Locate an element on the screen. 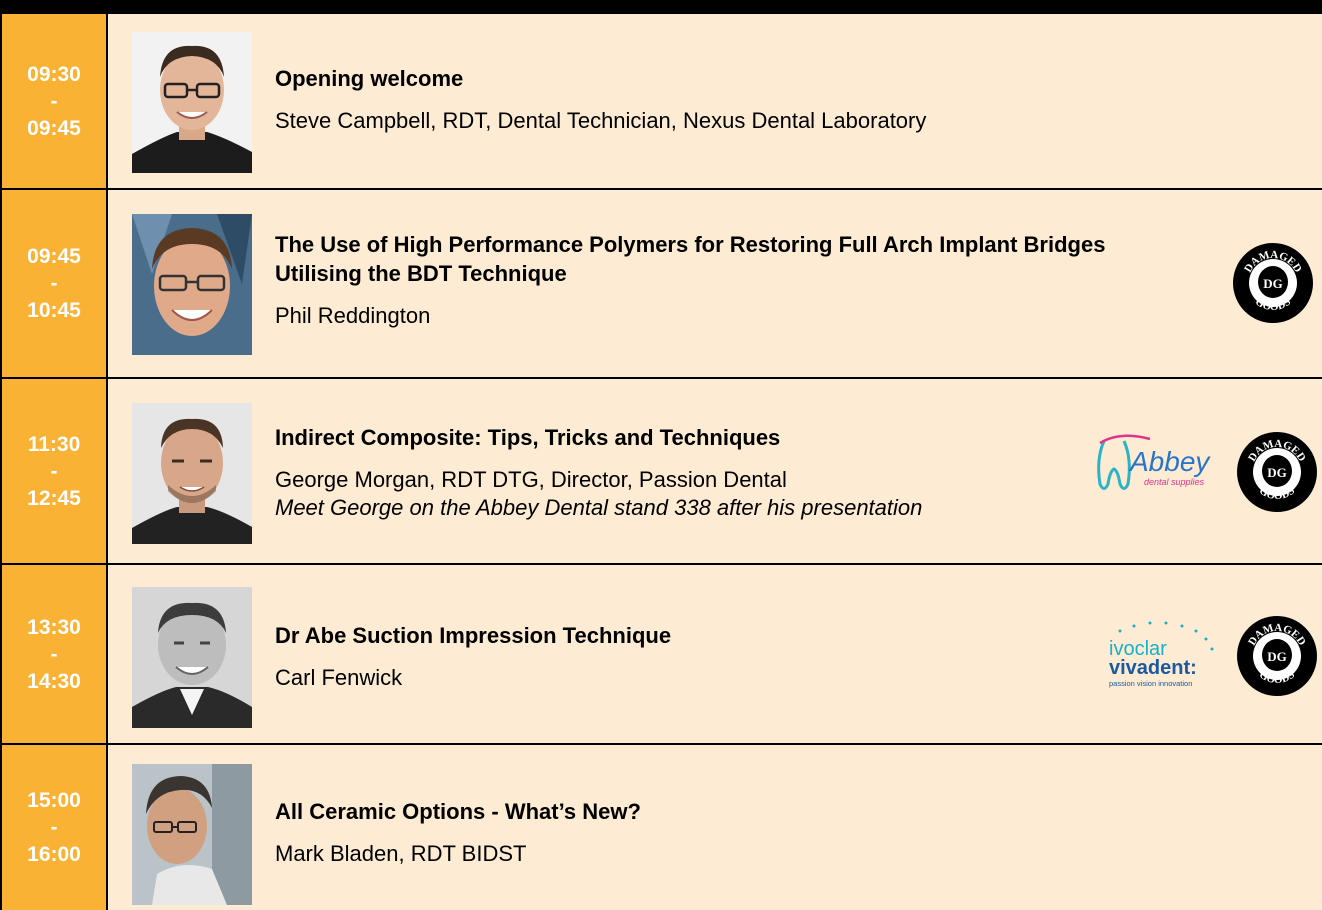  start-time: 09:30 is located at coordinates (54, 74).